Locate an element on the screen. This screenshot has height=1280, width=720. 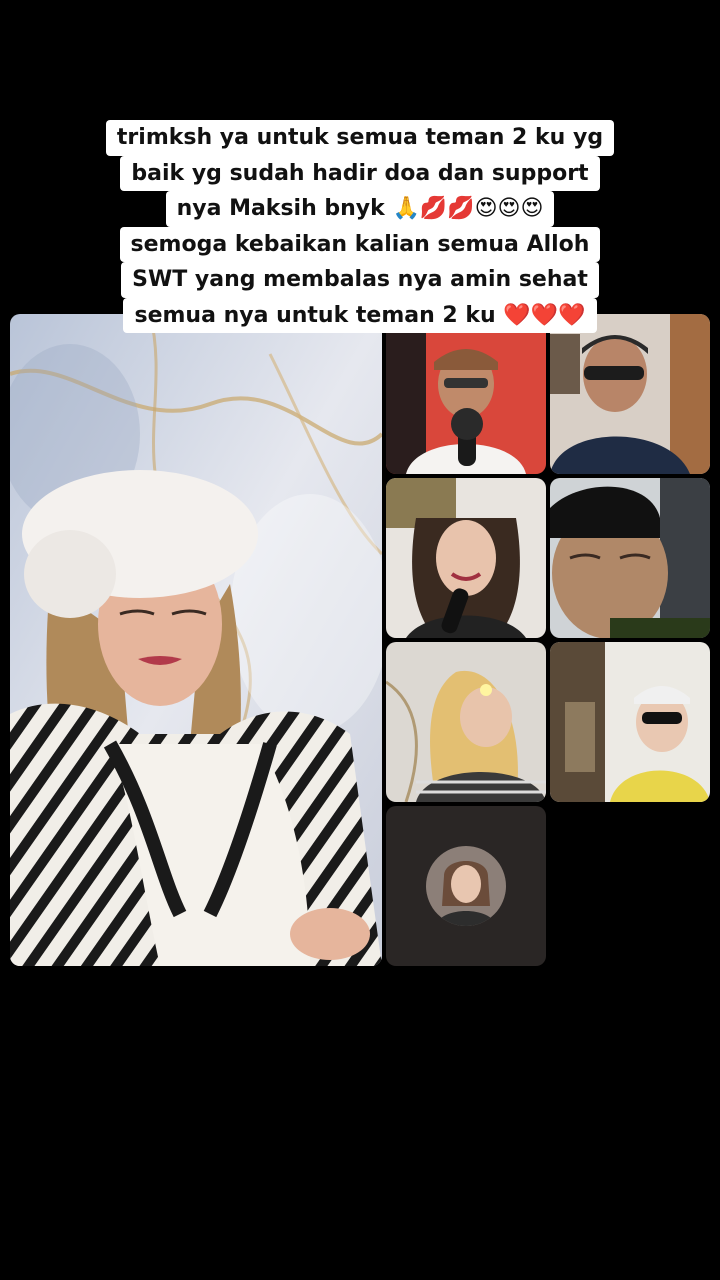
guest-audio-tile is located at coordinates (466, 886).